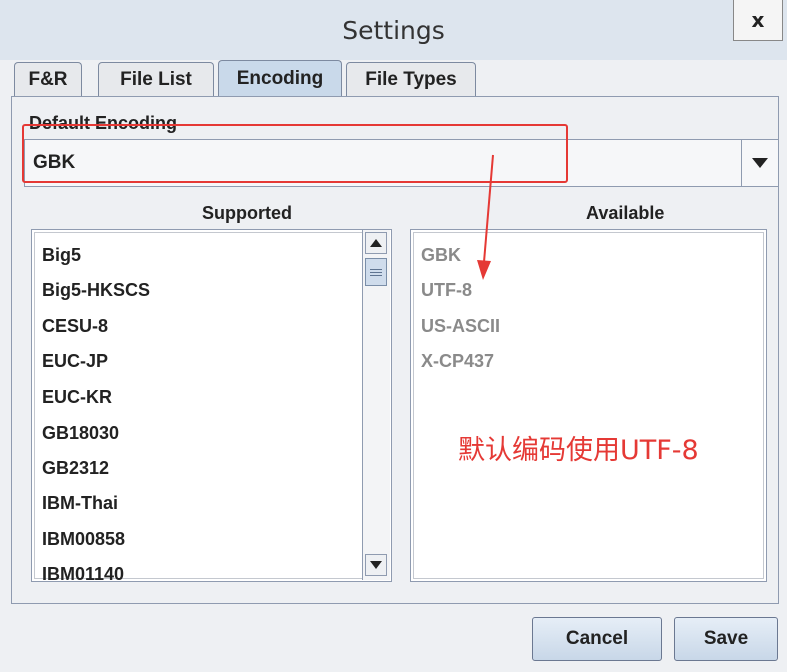 The image size is (787, 672). Describe the element at coordinates (578, 450) in the screenshot. I see `annotation-text: 默认编码使用UTF-8` at that location.